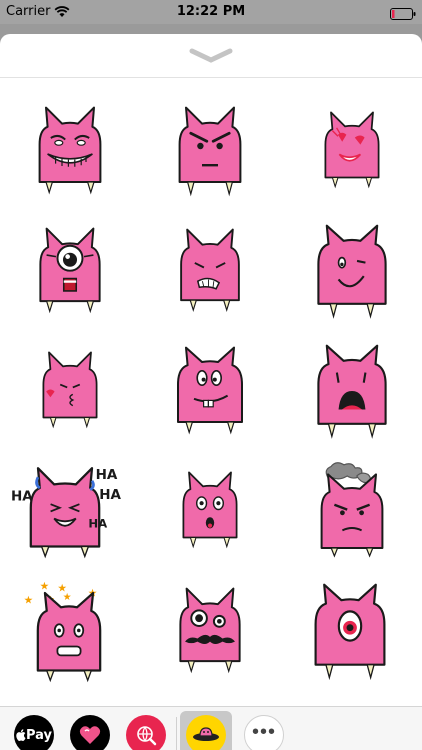 The image size is (422, 750). I want to click on sticker-cyclops-scared-monster, so click(70, 266).